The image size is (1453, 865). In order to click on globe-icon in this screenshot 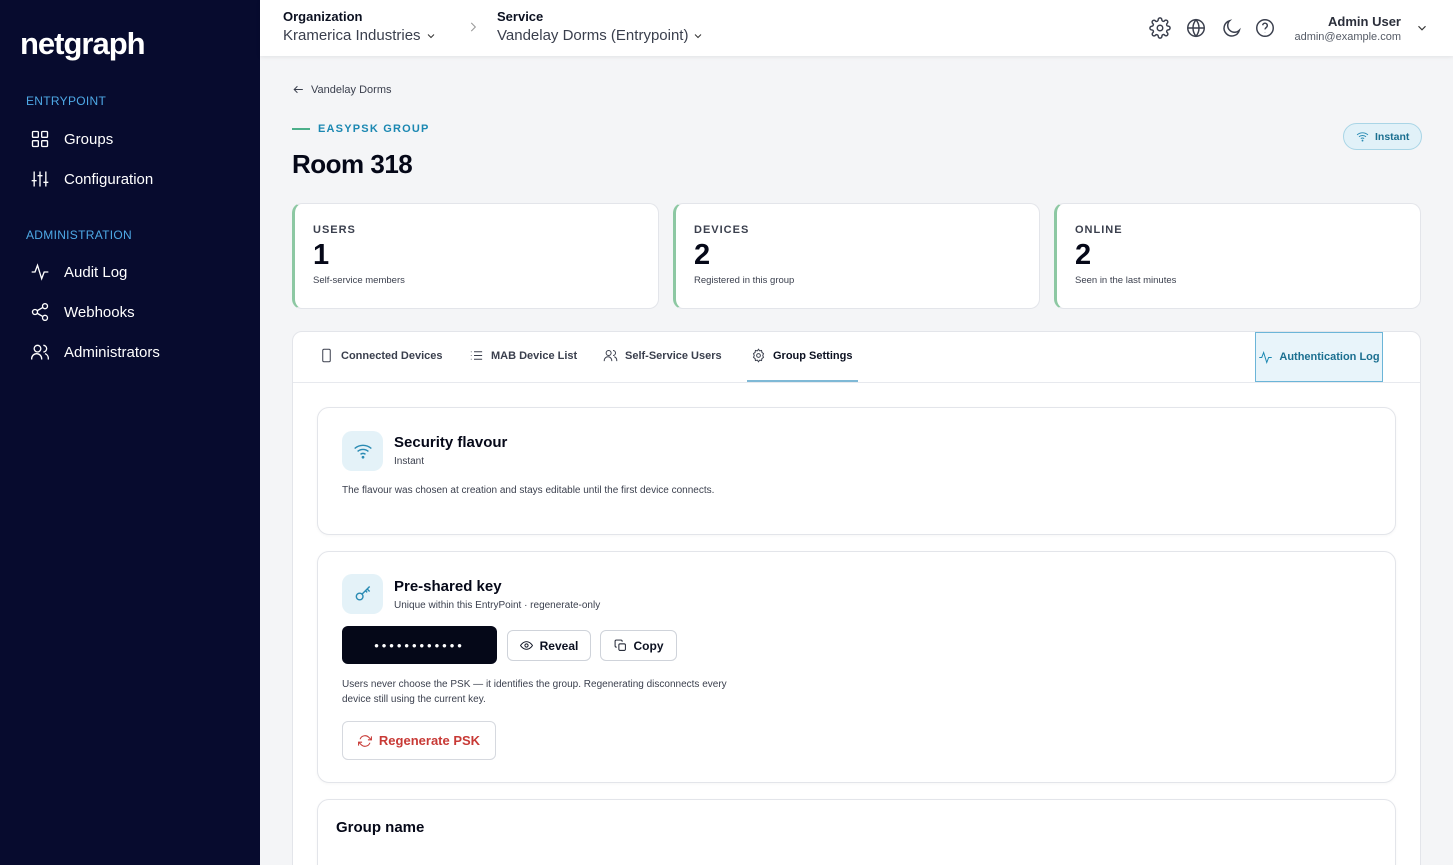, I will do `click(1196, 28)`.